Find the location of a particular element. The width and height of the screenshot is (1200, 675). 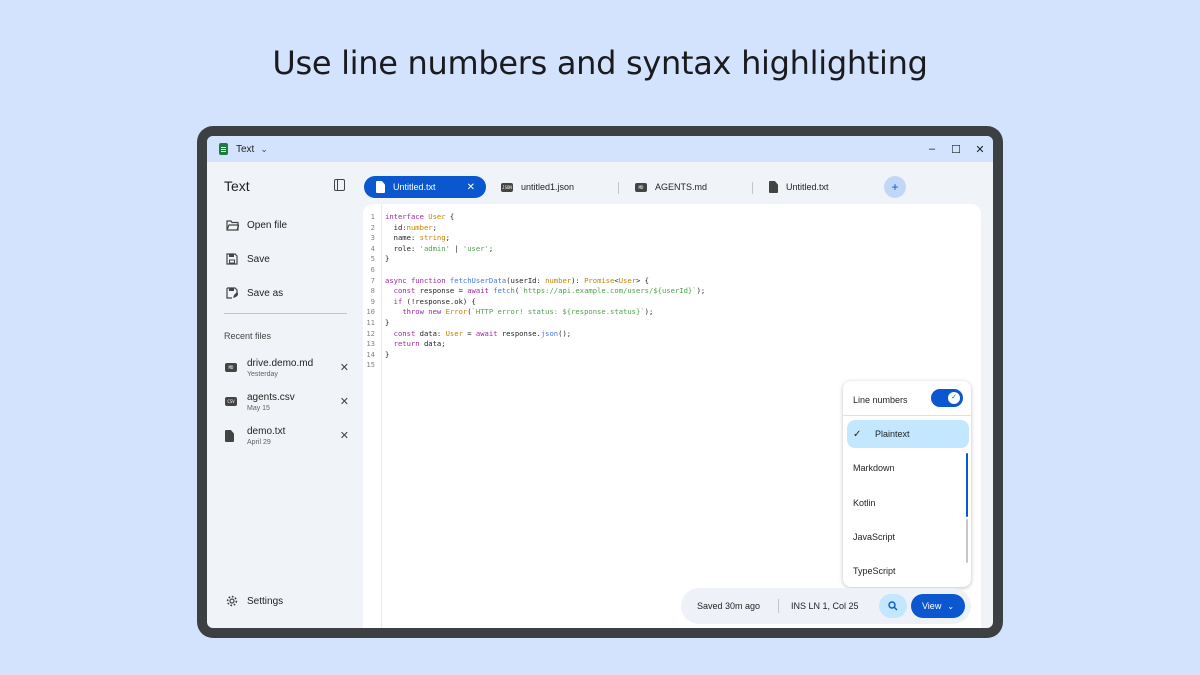

language-option-javascript: JavaScript is located at coordinates (908, 537).